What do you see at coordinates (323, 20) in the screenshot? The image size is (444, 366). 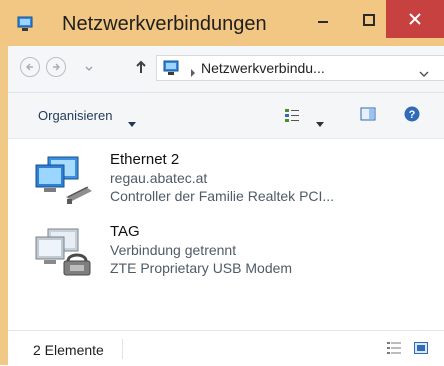 I see `minimize-button` at bounding box center [323, 20].